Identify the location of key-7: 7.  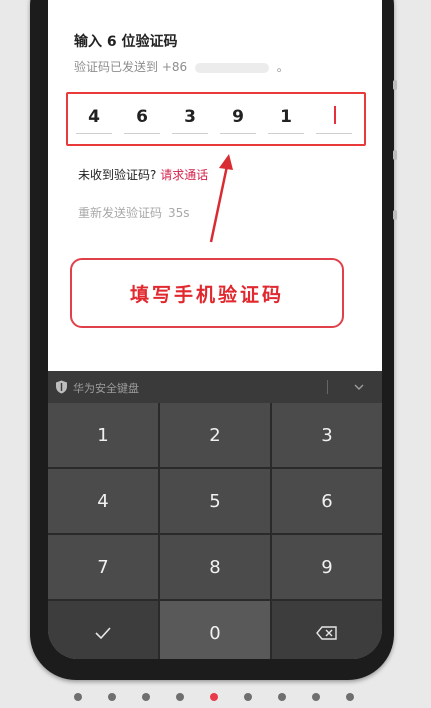
(103, 567).